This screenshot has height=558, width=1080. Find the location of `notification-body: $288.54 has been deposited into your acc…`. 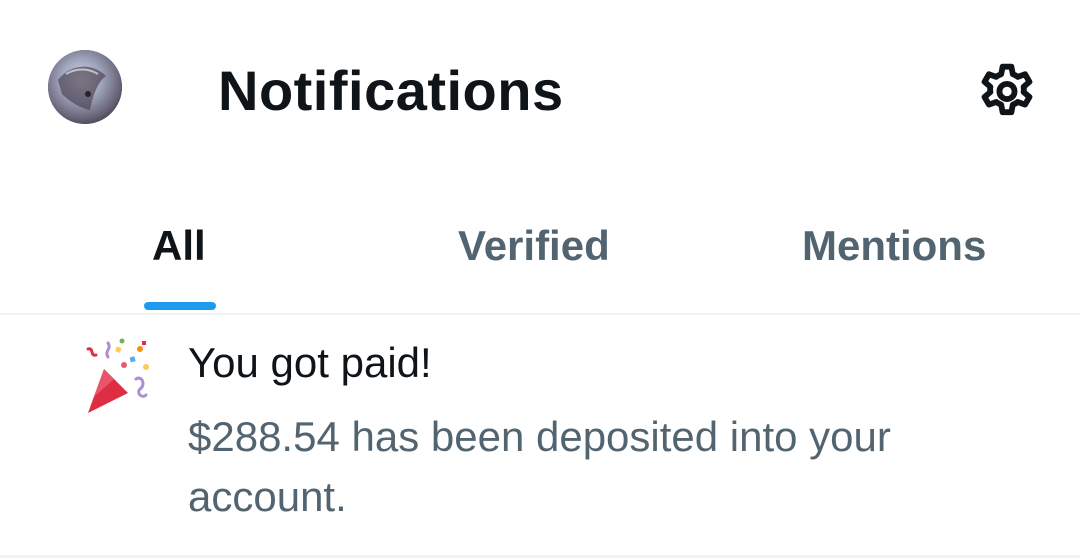

notification-body: $288.54 has been deposited into your acc… is located at coordinates (539, 466).